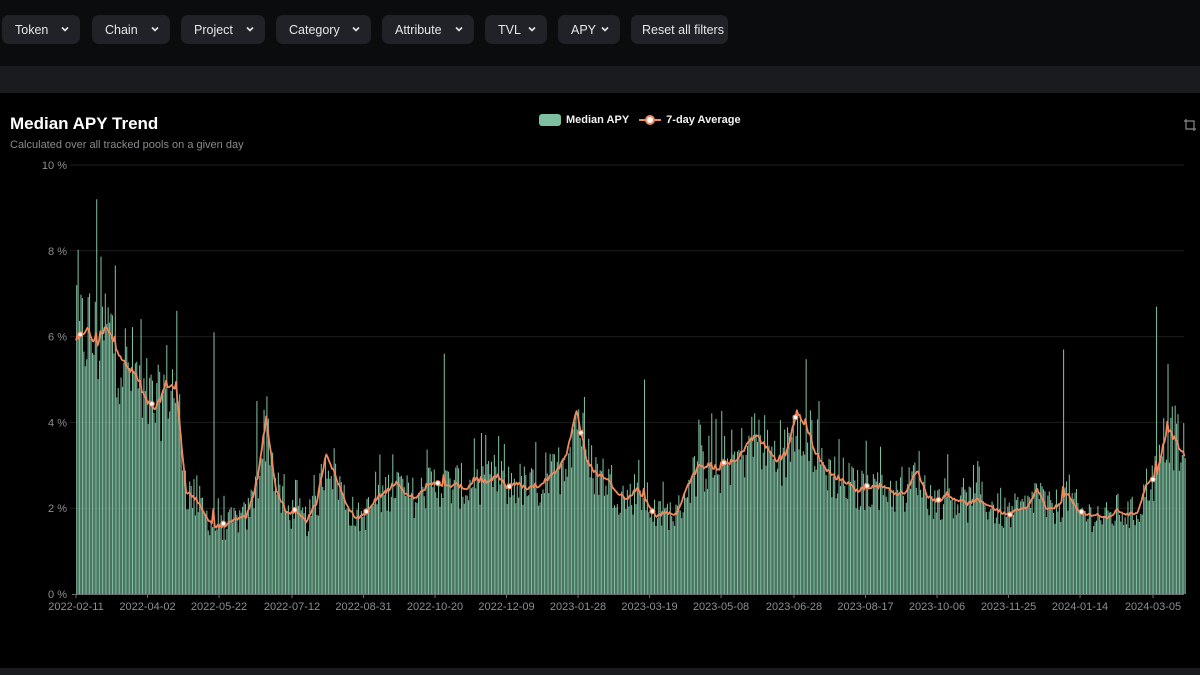 The image size is (1200, 675). Describe the element at coordinates (679, 29) in the screenshot. I see `reset-filters-button: Reset all filters` at that location.